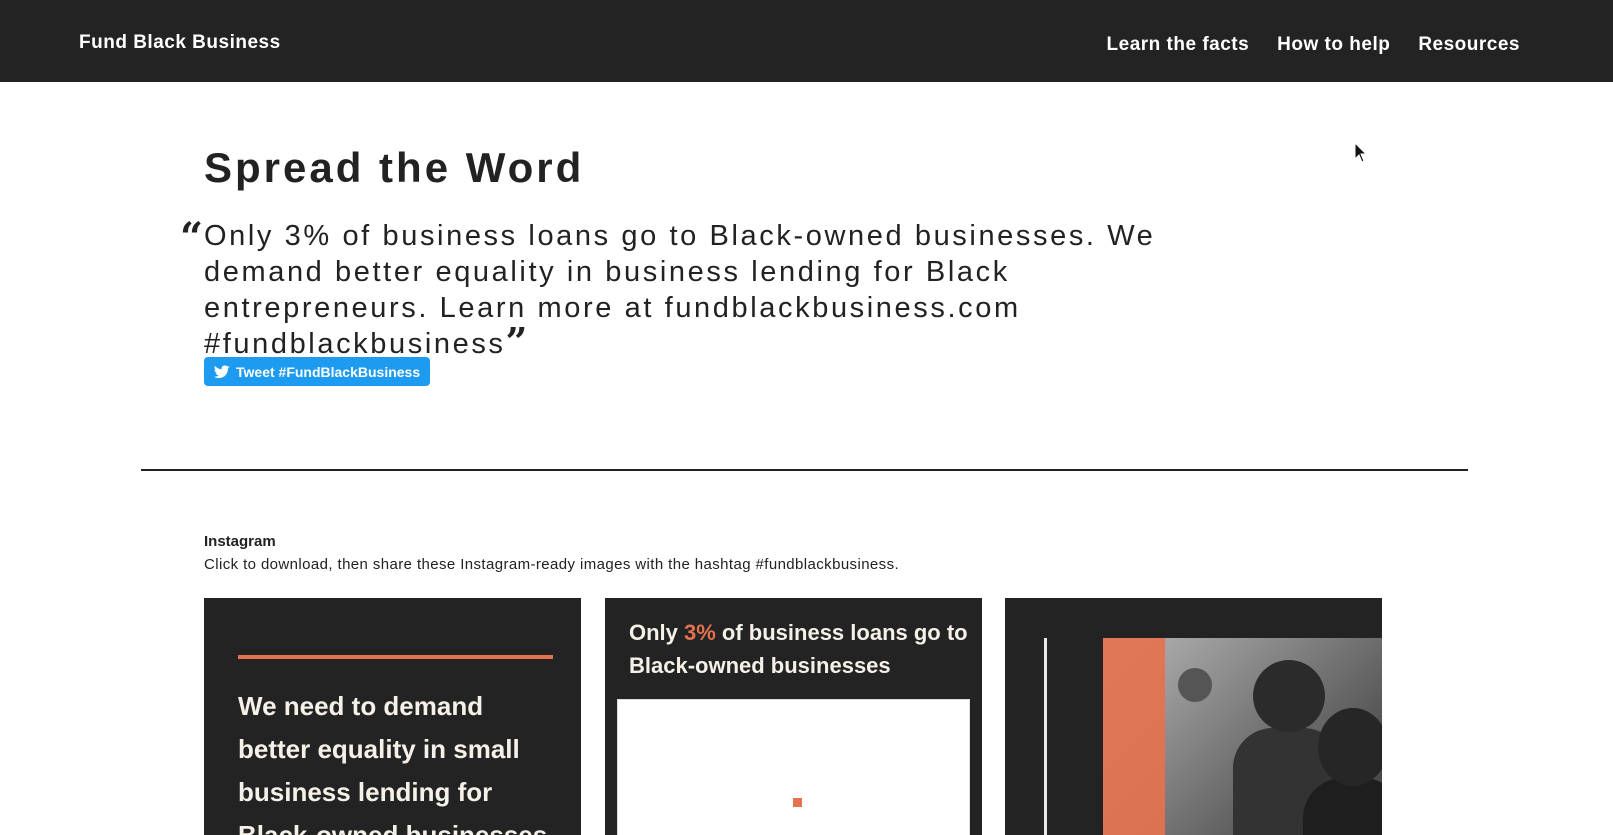  Describe the element at coordinates (1333, 45) in the screenshot. I see `nav-link-how-to-help: How to help` at that location.